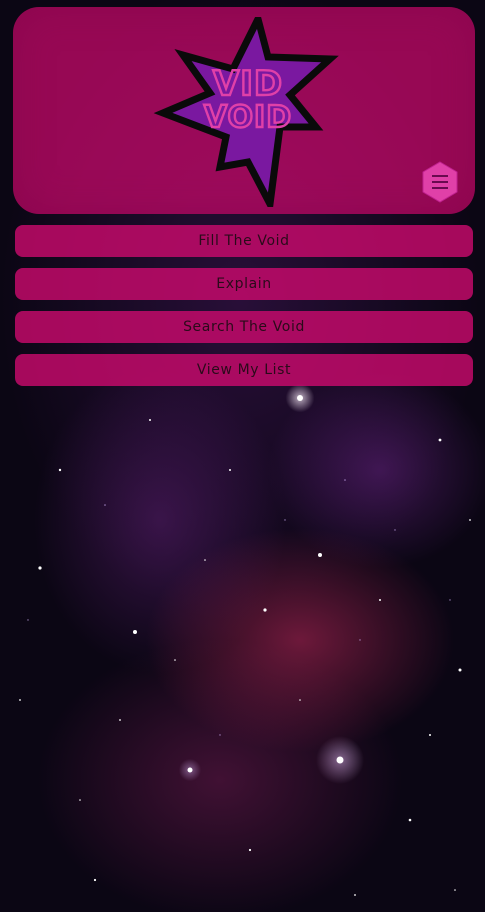 This screenshot has height=912, width=485. Describe the element at coordinates (248, 84) in the screenshot. I see `logo-line1: VID` at that location.